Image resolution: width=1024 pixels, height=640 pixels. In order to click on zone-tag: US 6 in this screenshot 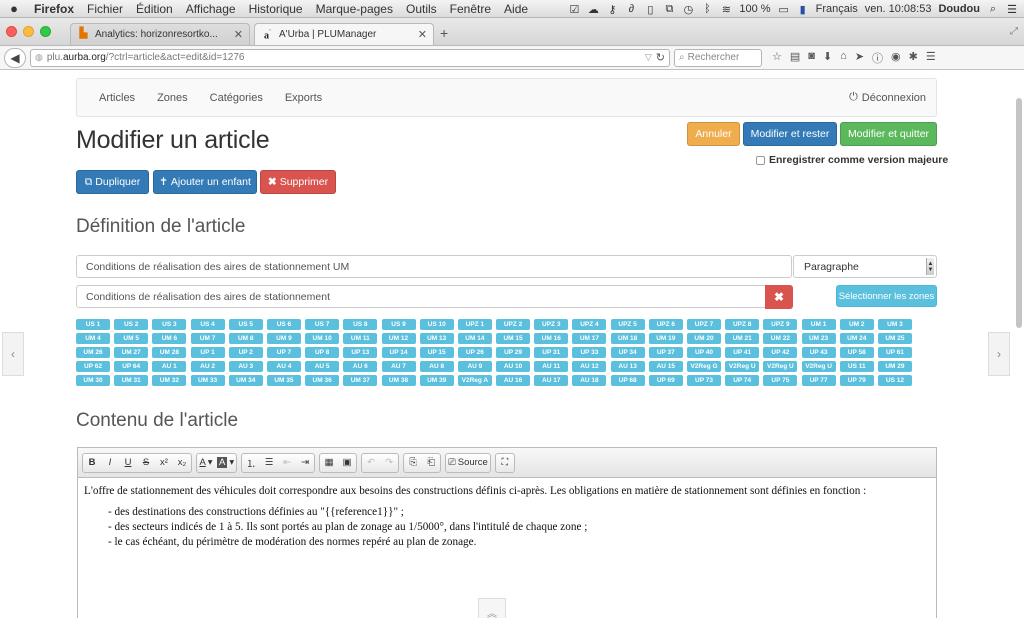, I will do `click(283, 324)`.